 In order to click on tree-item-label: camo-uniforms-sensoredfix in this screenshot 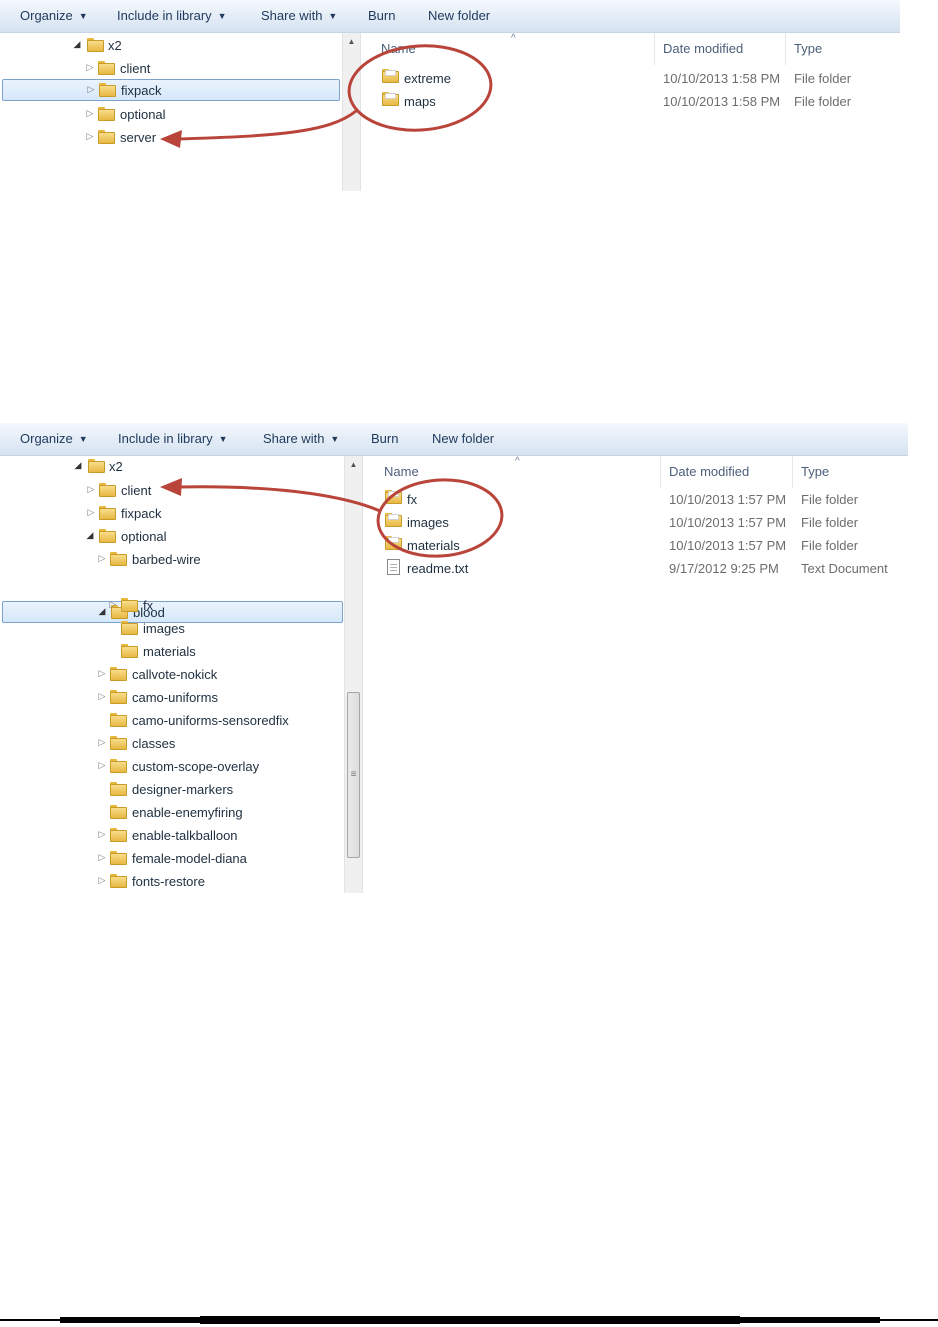, I will do `click(210, 720)`.